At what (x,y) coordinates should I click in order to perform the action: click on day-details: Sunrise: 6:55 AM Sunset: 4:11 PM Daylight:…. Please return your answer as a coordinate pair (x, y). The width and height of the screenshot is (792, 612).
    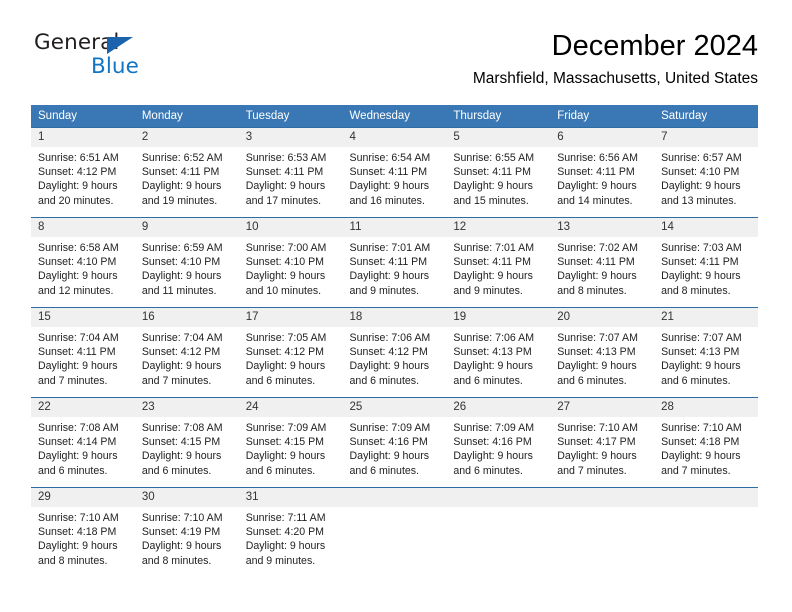
    Looking at the image, I should click on (498, 177).